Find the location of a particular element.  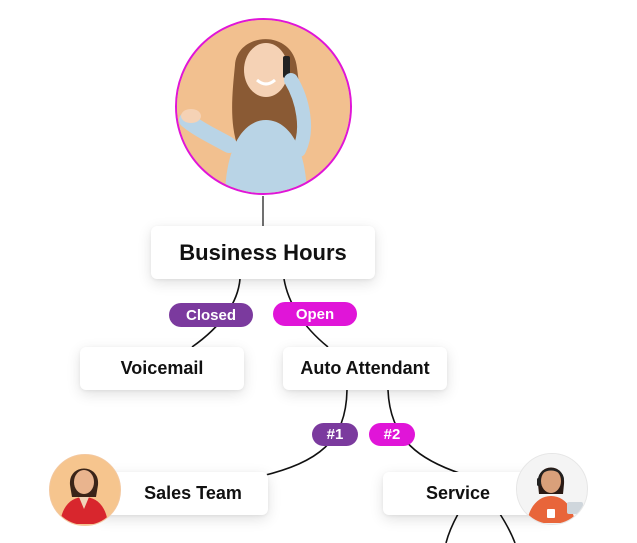

business-hours-node: Business Hours is located at coordinates (263, 252).